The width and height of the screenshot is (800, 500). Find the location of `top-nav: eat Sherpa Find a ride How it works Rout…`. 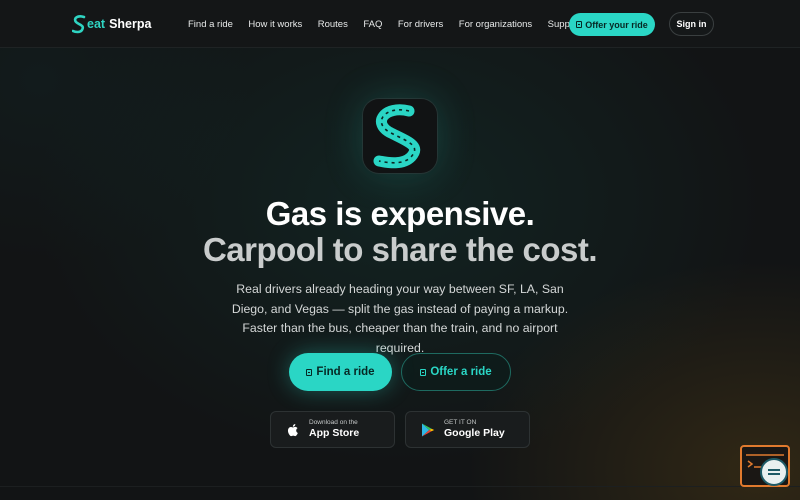

top-nav: eat Sherpa Find a ride How it works Rout… is located at coordinates (400, 24).